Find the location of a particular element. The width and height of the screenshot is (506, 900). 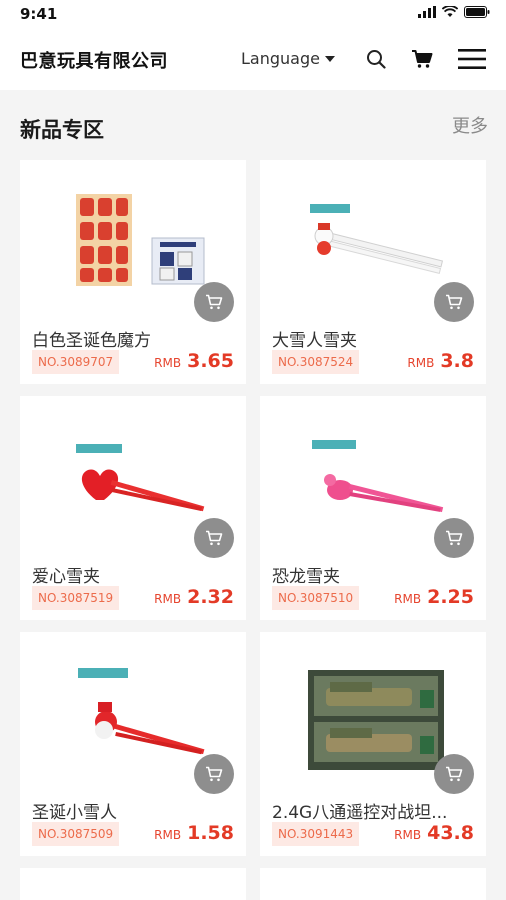

top-nav-bar: 巴意玩具有限公司 Language is located at coordinates (253, 59).